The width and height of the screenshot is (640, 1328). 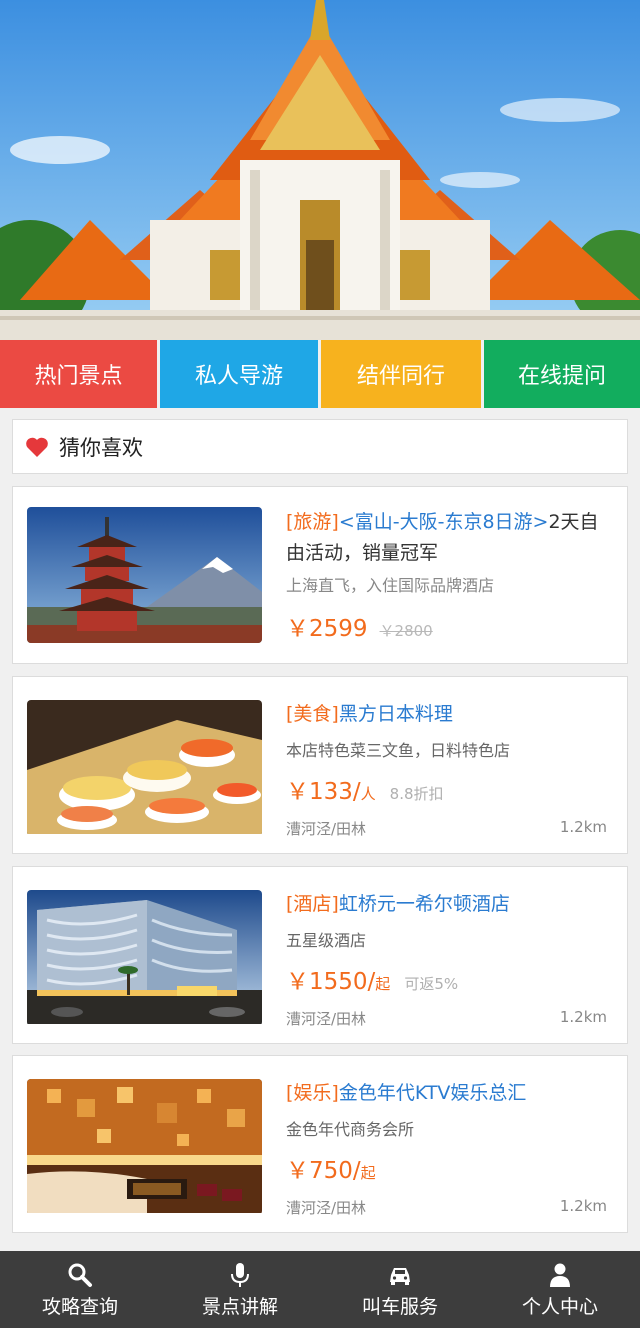 What do you see at coordinates (327, 629) in the screenshot?
I see `item-price: ￥2599` at bounding box center [327, 629].